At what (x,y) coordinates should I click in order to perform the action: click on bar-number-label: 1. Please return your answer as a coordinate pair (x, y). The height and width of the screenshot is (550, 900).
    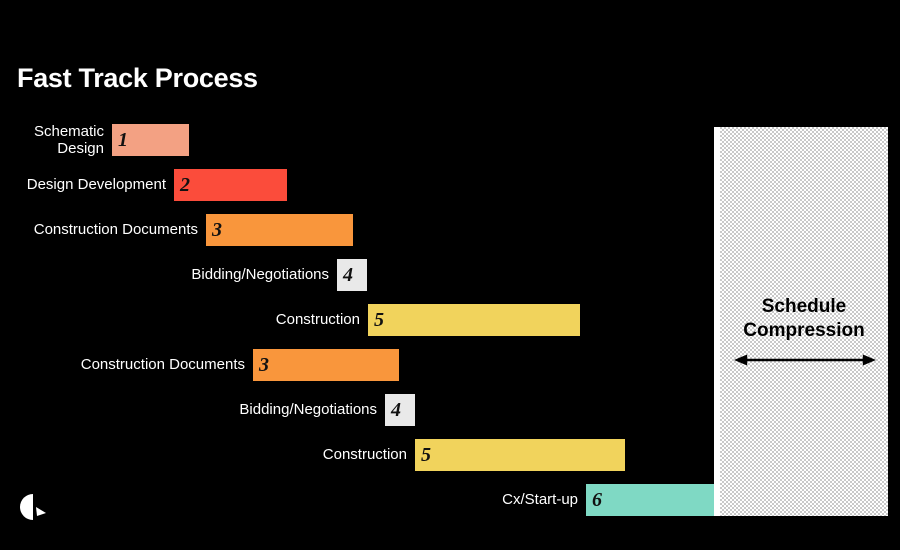
    Looking at the image, I should click on (123, 140).